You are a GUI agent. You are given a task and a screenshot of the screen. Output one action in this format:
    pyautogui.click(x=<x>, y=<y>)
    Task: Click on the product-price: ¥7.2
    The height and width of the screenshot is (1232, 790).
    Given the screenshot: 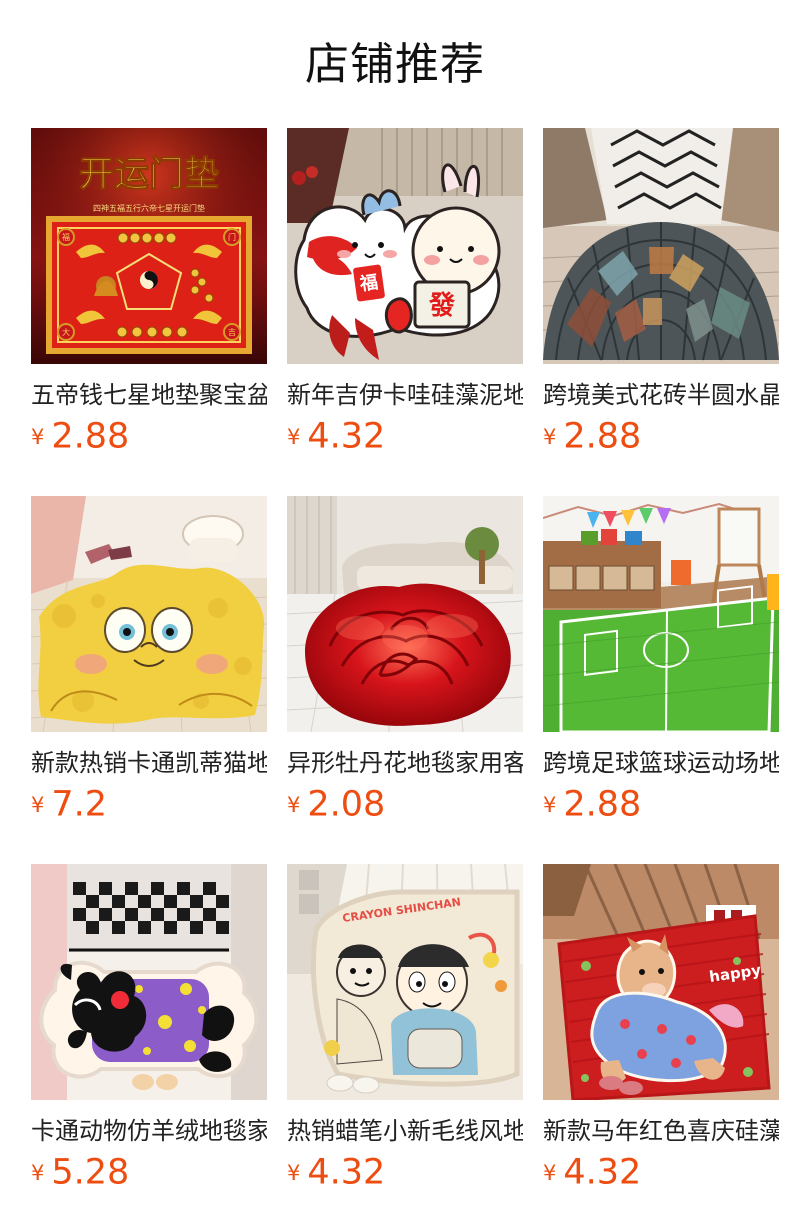 What is the action you would take?
    pyautogui.click(x=69, y=804)
    